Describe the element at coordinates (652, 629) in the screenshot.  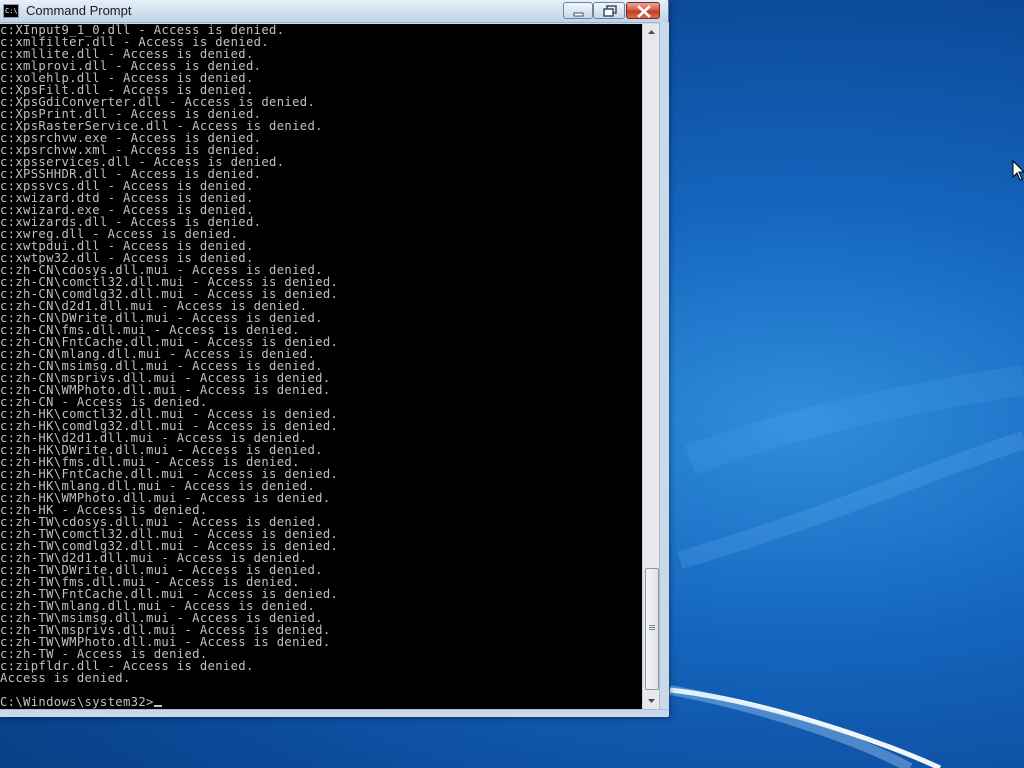
I see `scrollbar-thumb` at that location.